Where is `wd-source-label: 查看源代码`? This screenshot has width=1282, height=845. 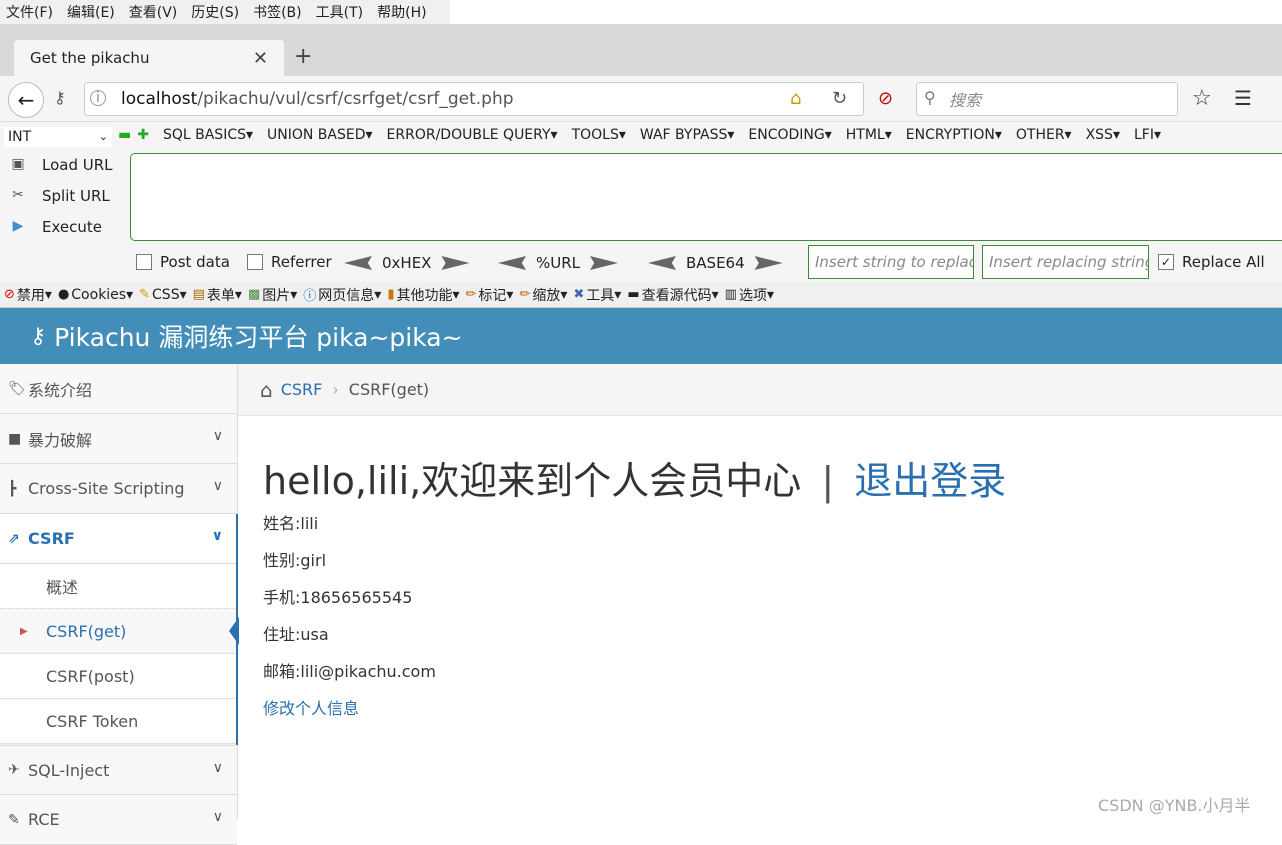
wd-source-label: 查看源代码 is located at coordinates (676, 295).